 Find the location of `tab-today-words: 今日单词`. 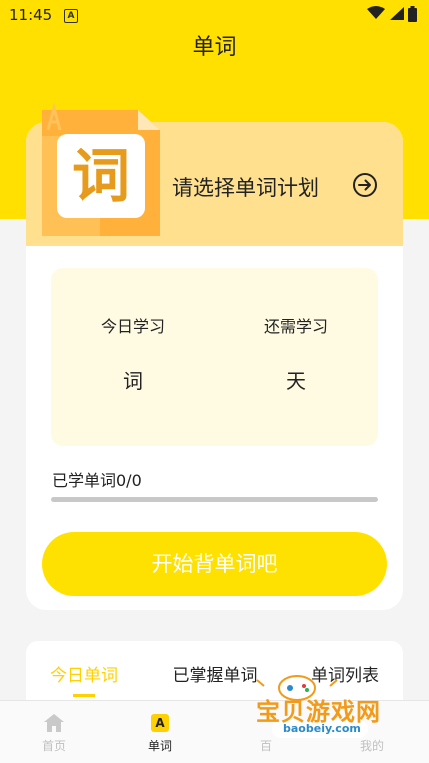

tab-today-words: 今日单词 is located at coordinates (84, 673).